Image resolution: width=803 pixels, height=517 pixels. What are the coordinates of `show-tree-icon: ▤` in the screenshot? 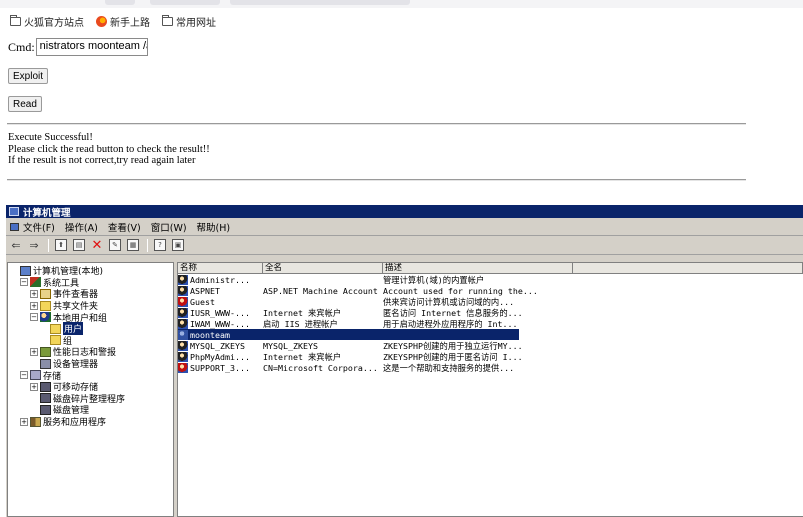 It's located at (79, 245).